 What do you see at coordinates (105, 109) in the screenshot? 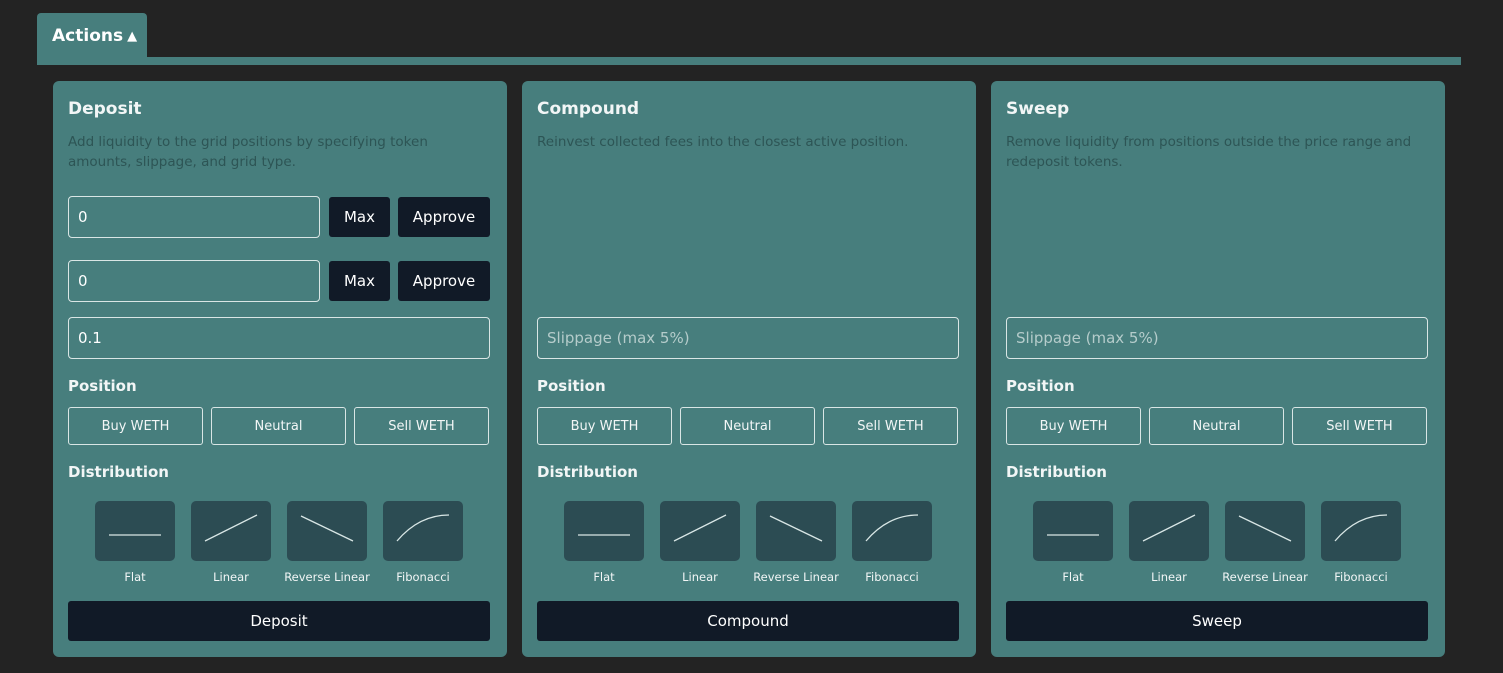
I see `card-title: Deposit` at bounding box center [105, 109].